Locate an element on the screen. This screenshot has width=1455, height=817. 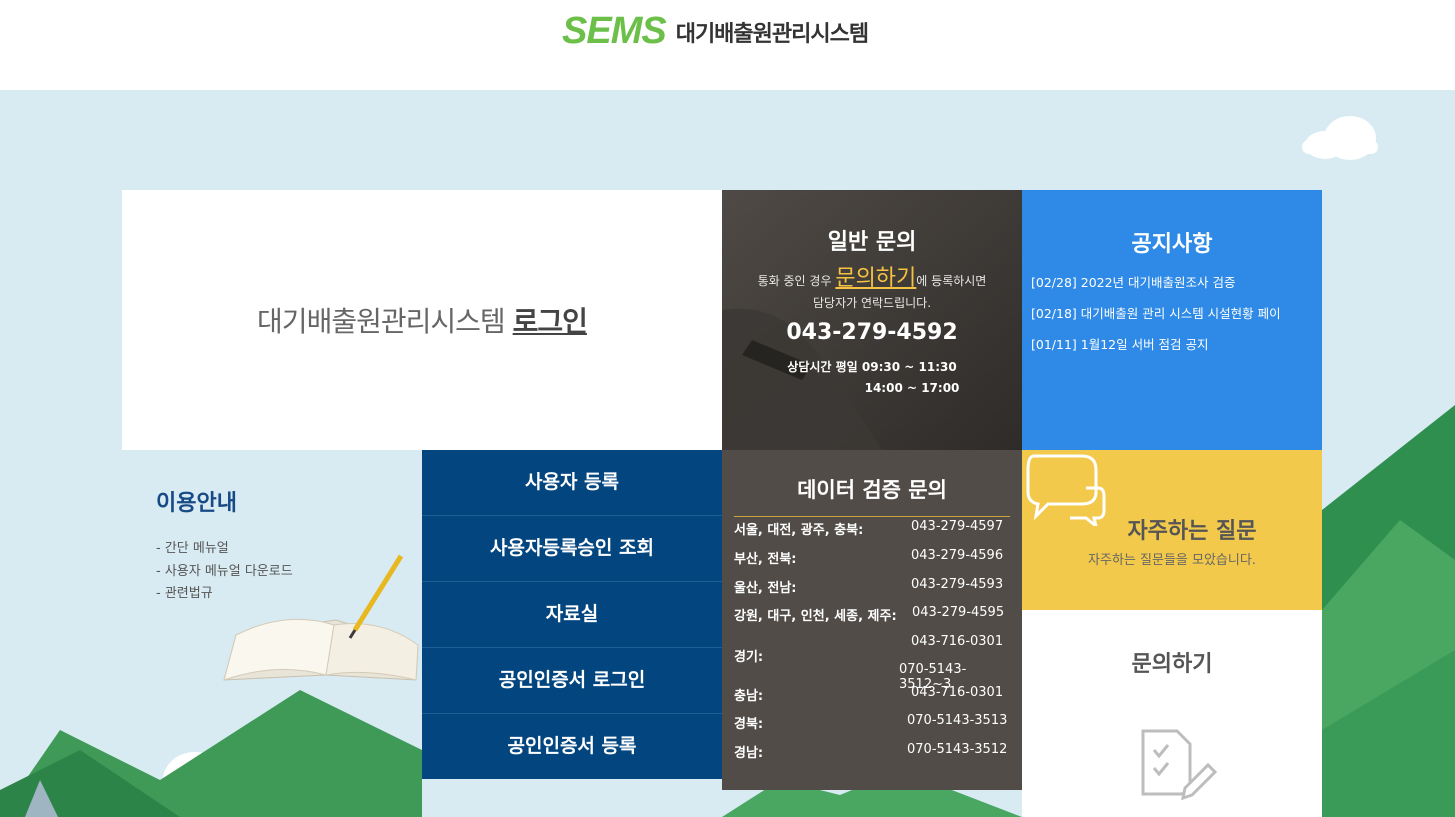
login-title-prefix: 대기배출원관리시스템 is located at coordinates (381, 321).